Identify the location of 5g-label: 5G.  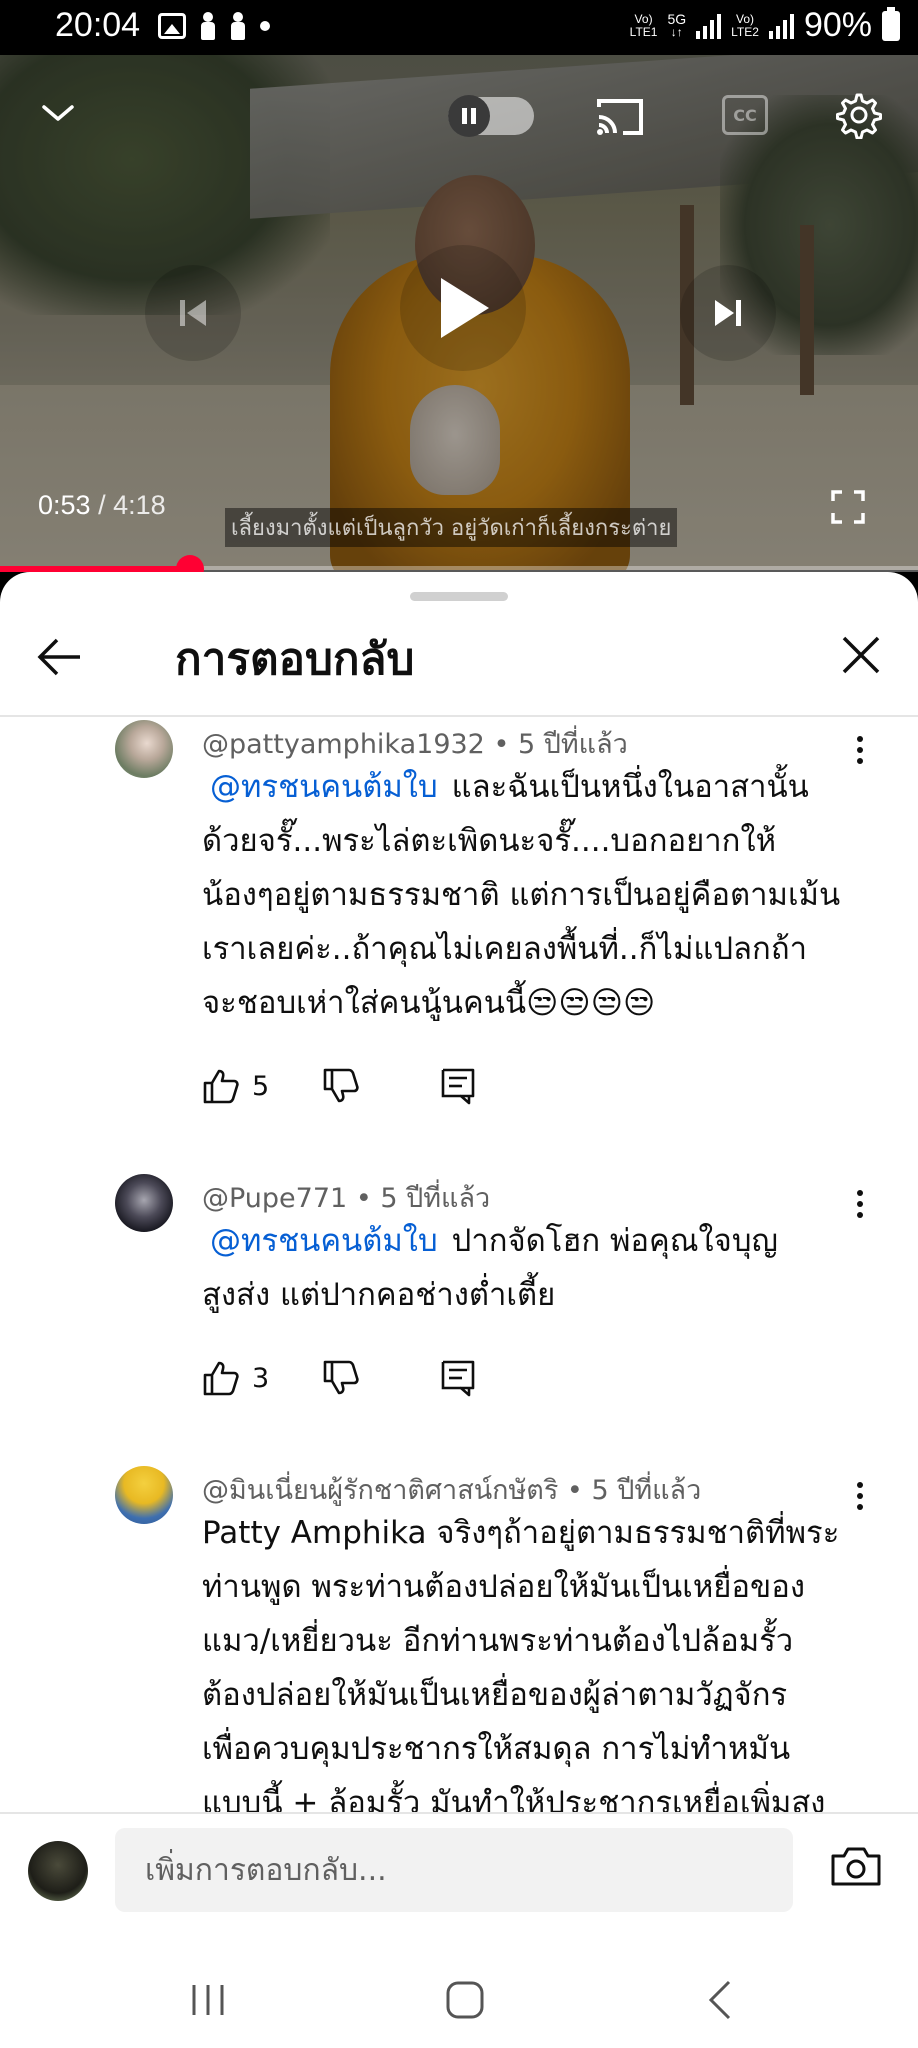
(677, 18).